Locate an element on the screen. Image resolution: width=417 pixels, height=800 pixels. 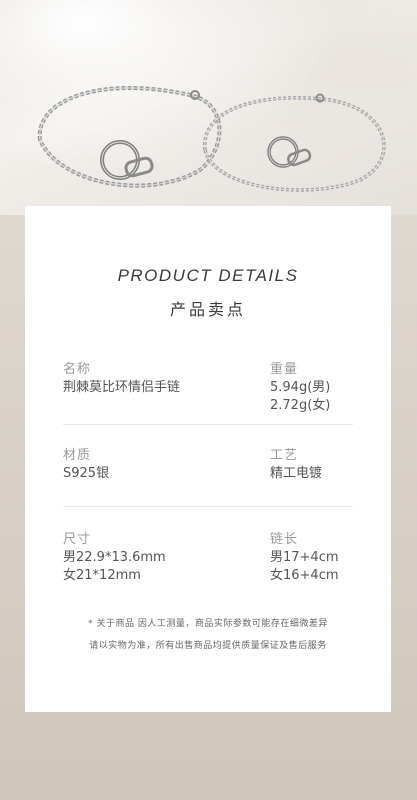
name-label: 名称 is located at coordinates (77, 369).